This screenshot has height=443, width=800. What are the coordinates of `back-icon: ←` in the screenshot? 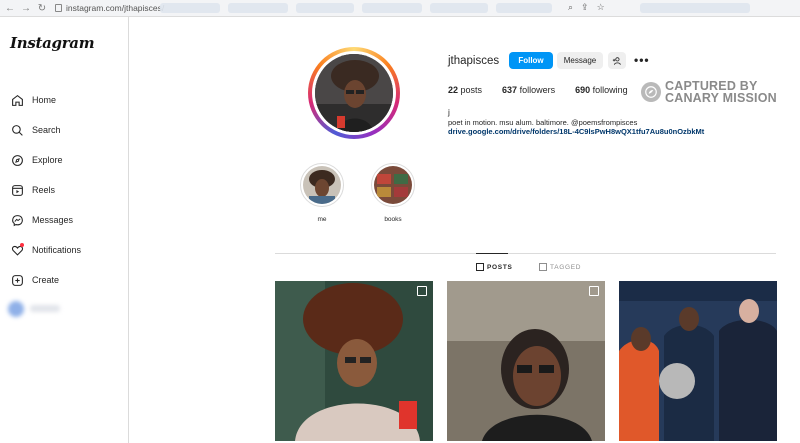 It's located at (10, 8).